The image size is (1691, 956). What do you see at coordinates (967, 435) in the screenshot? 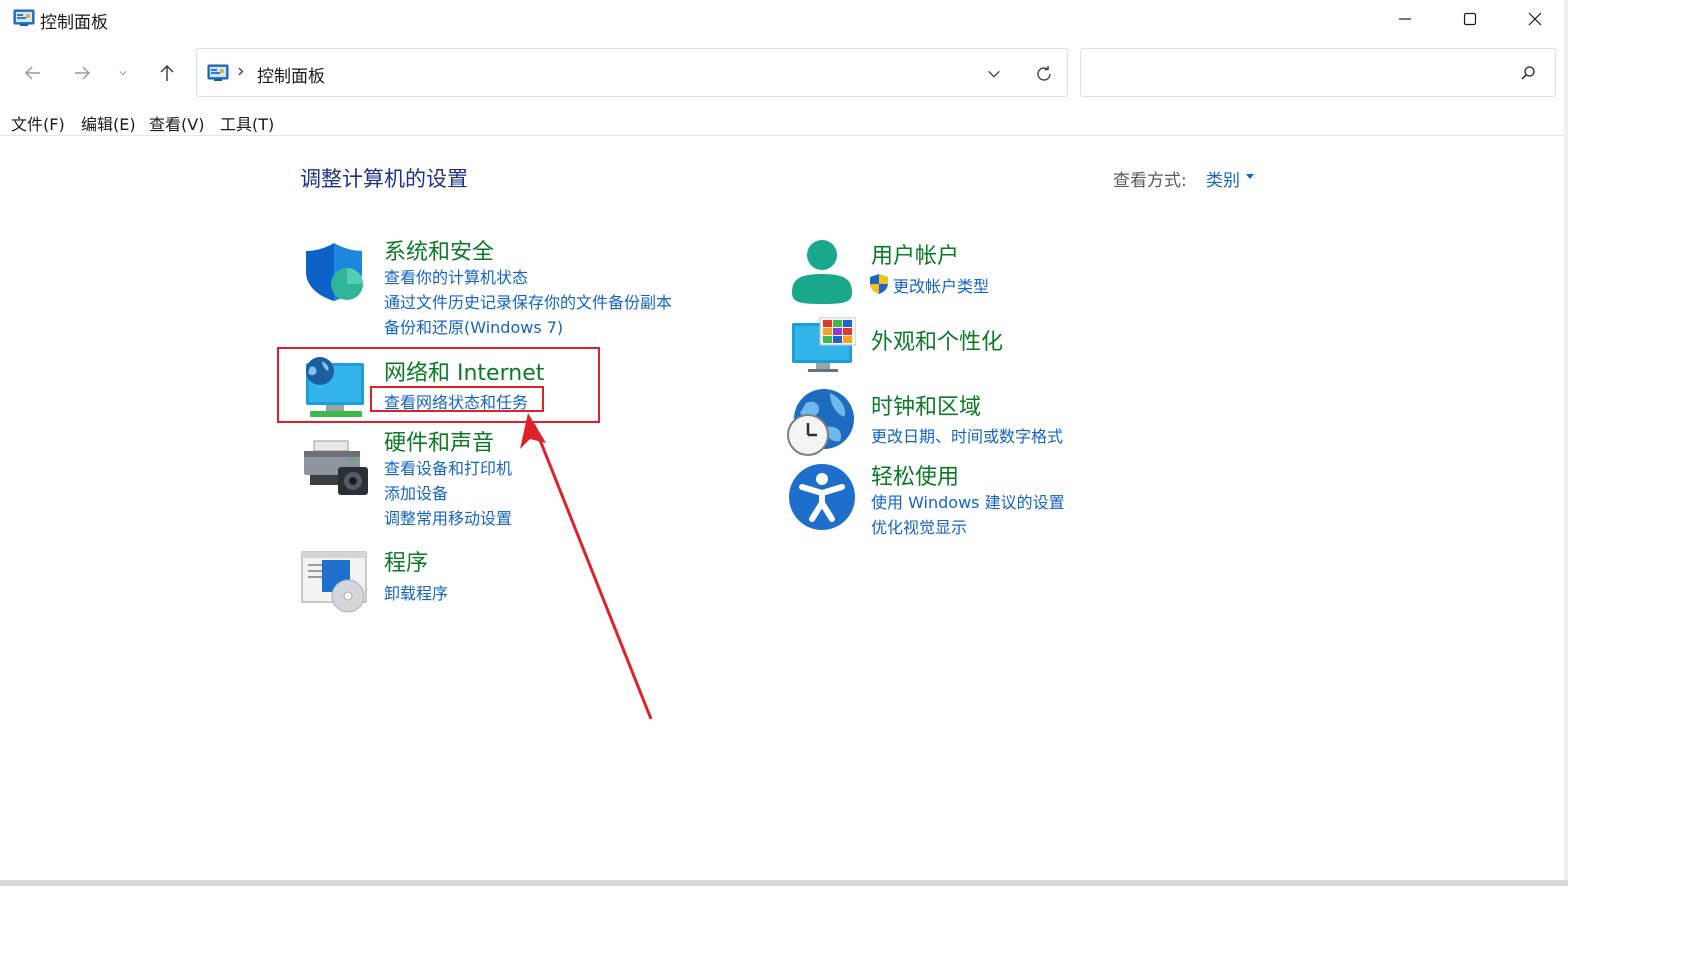
I see `link-change-date-time-format: 更改日期、时间或数字格式` at bounding box center [967, 435].